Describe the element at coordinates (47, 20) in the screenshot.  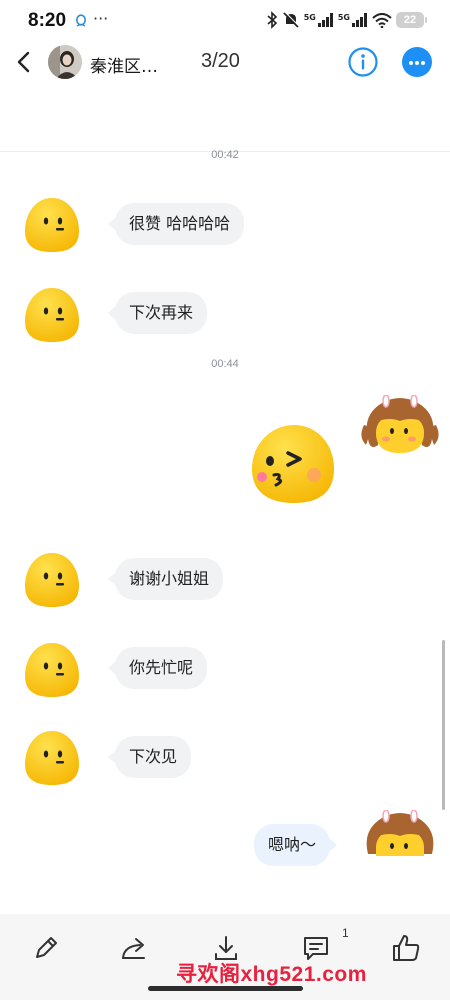
I see `status-time: 8:20` at that location.